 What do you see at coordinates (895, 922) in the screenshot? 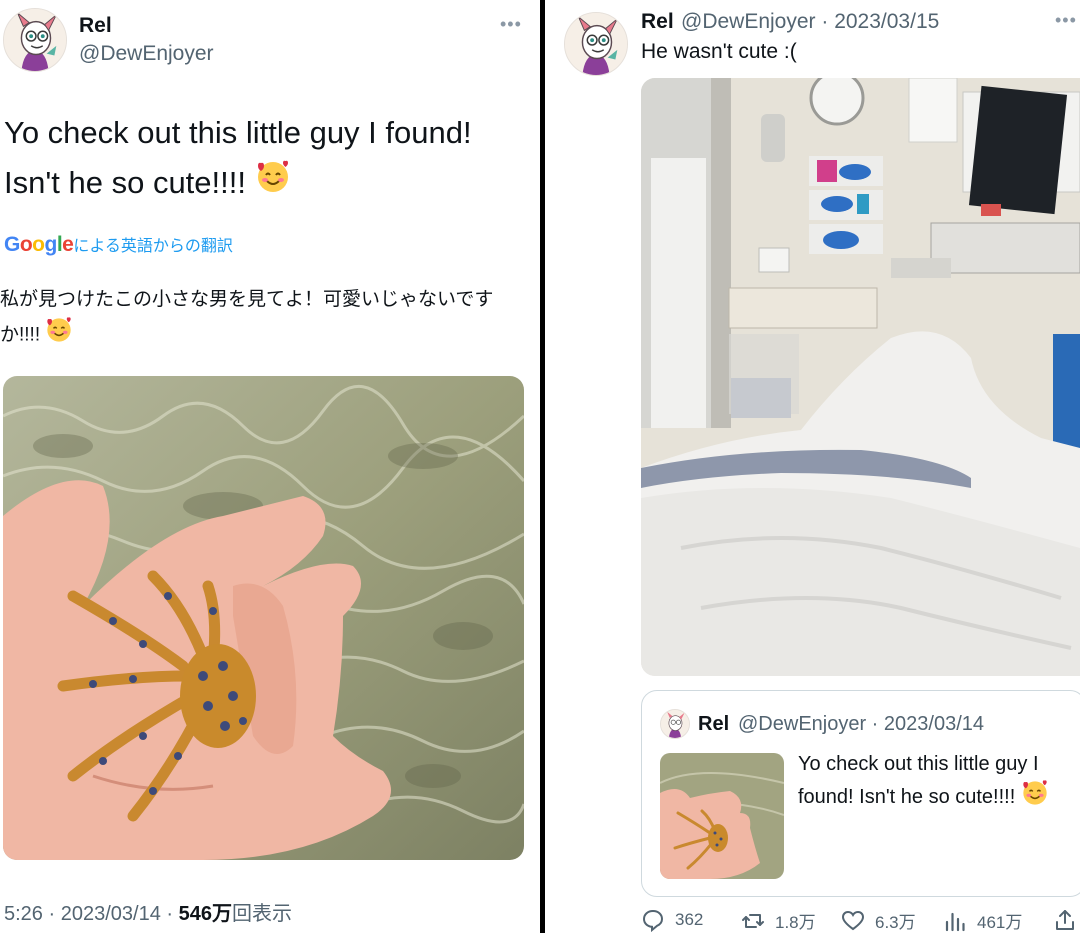
I see `like-count: 6.3万` at bounding box center [895, 922].